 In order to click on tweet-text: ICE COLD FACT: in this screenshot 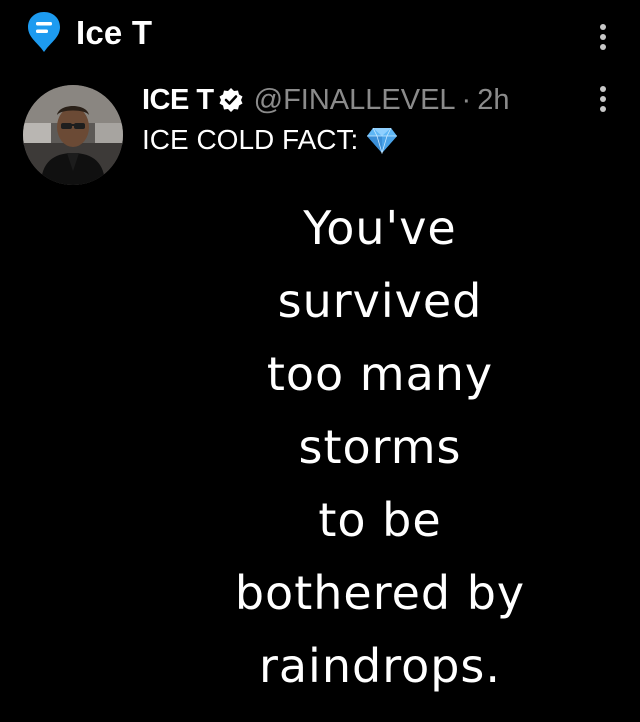, I will do `click(270, 140)`.